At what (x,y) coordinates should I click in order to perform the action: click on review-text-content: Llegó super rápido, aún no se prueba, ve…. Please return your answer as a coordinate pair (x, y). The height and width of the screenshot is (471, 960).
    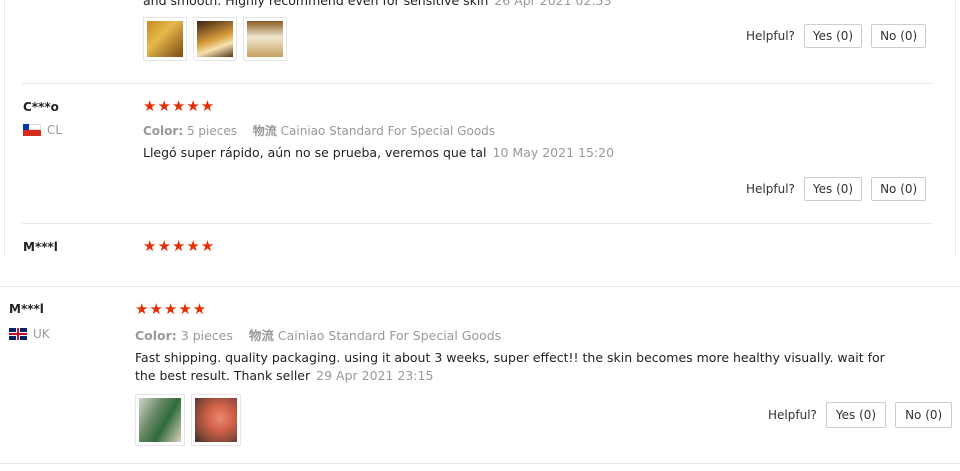
    Looking at the image, I should click on (315, 152).